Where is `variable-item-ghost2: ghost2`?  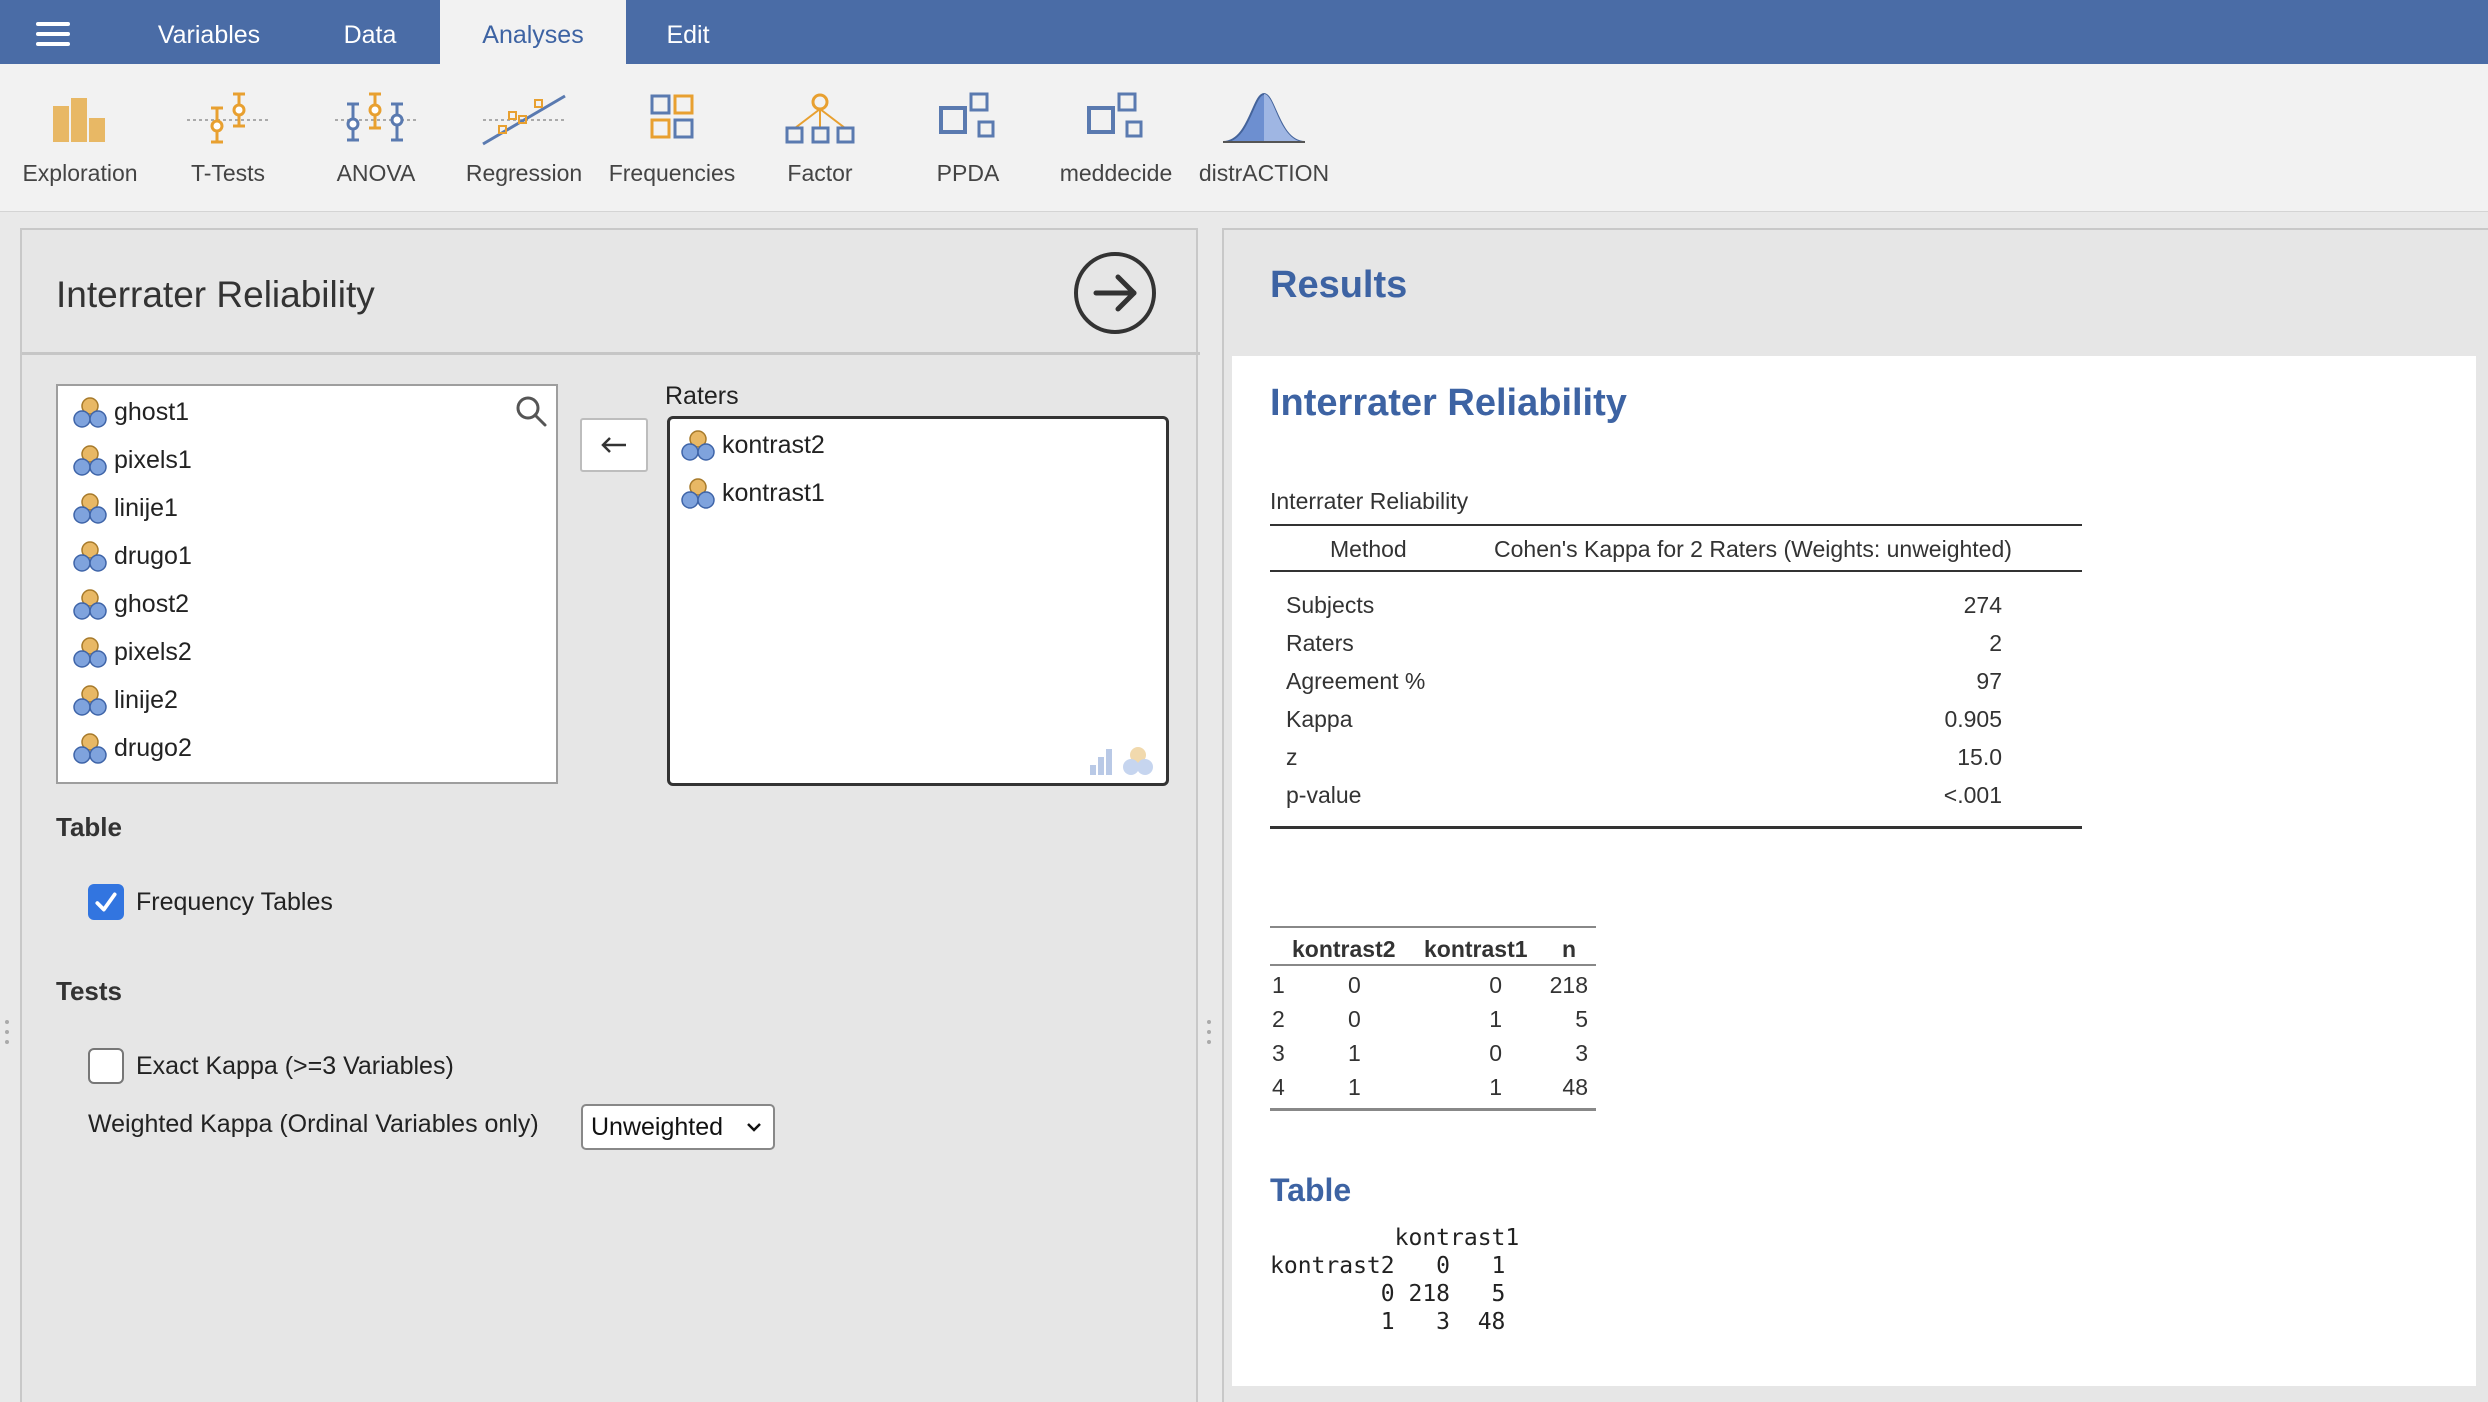 variable-item-ghost2: ghost2 is located at coordinates (130, 604).